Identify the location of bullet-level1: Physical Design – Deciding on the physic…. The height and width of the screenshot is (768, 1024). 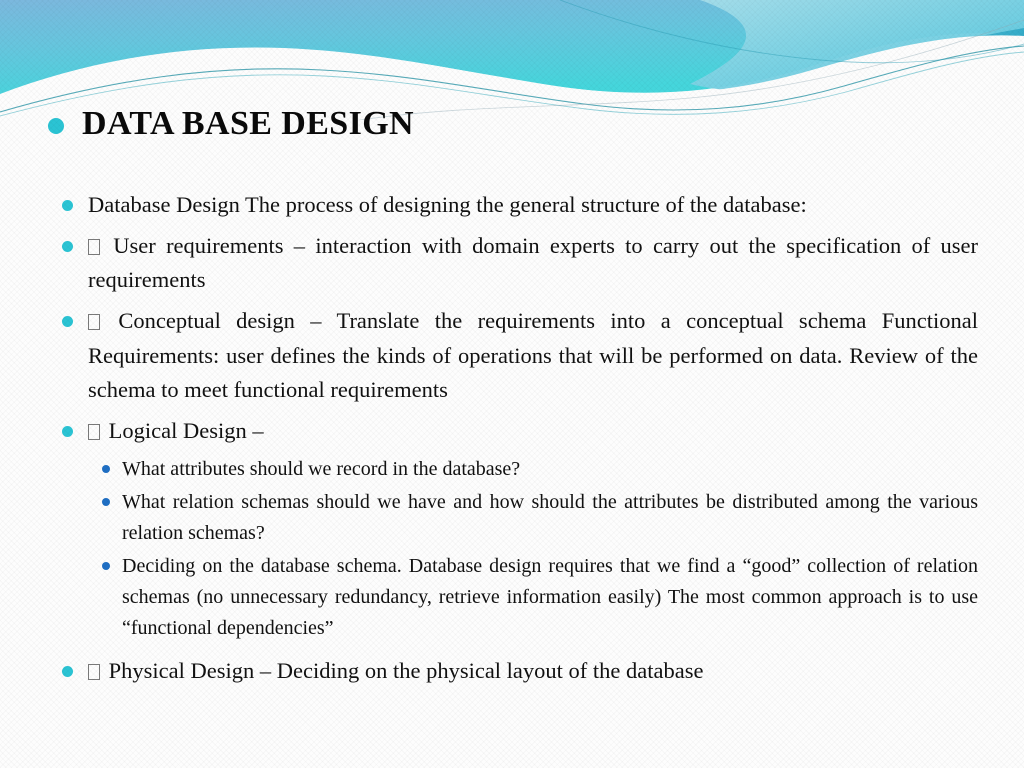
(513, 671).